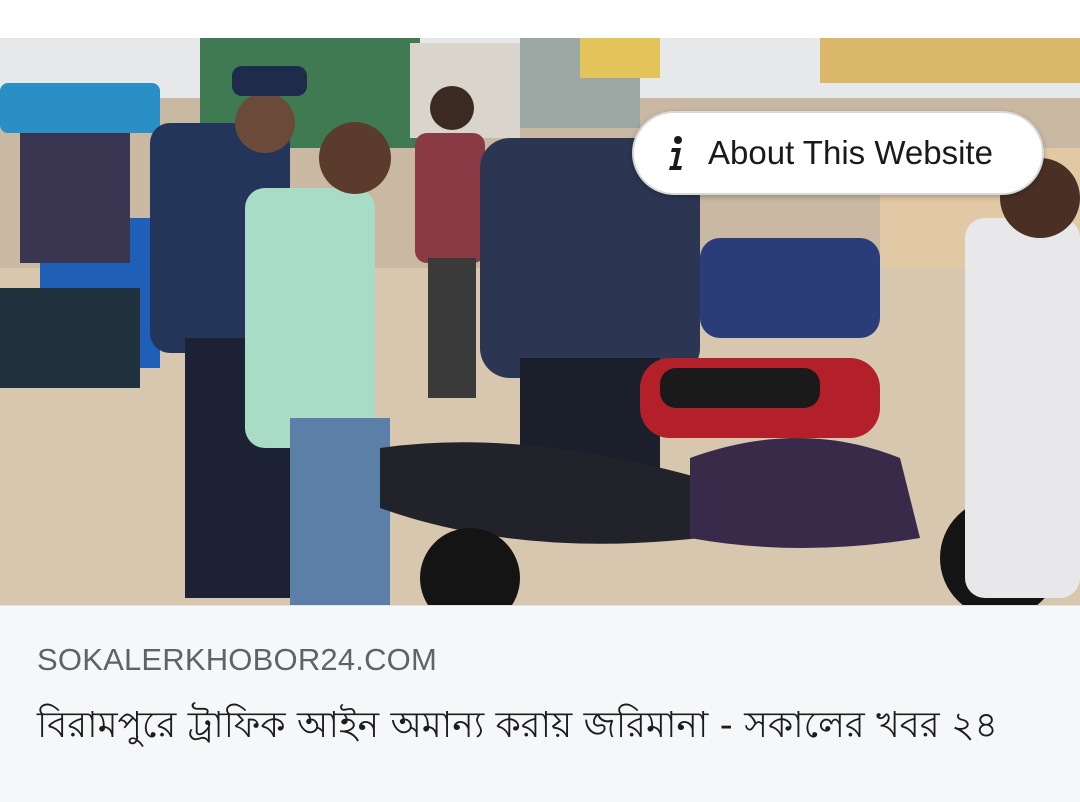 This screenshot has width=1080, height=802. I want to click on about-this-website-button: About This Website, so click(838, 153).